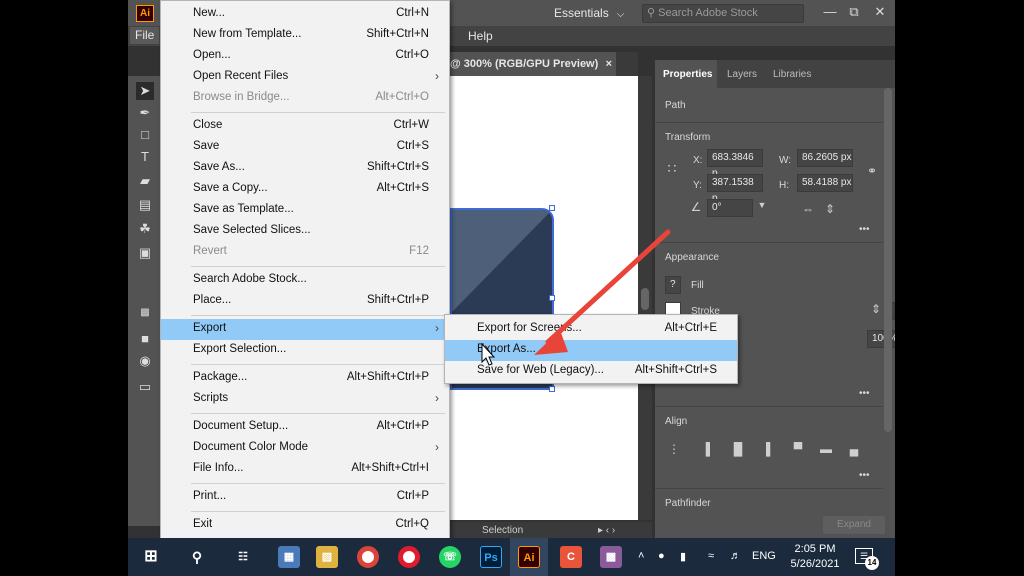 Image resolution: width=1024 pixels, height=576 pixels. Describe the element at coordinates (683, 556) in the screenshot. I see `battery-icon: ▮` at that location.